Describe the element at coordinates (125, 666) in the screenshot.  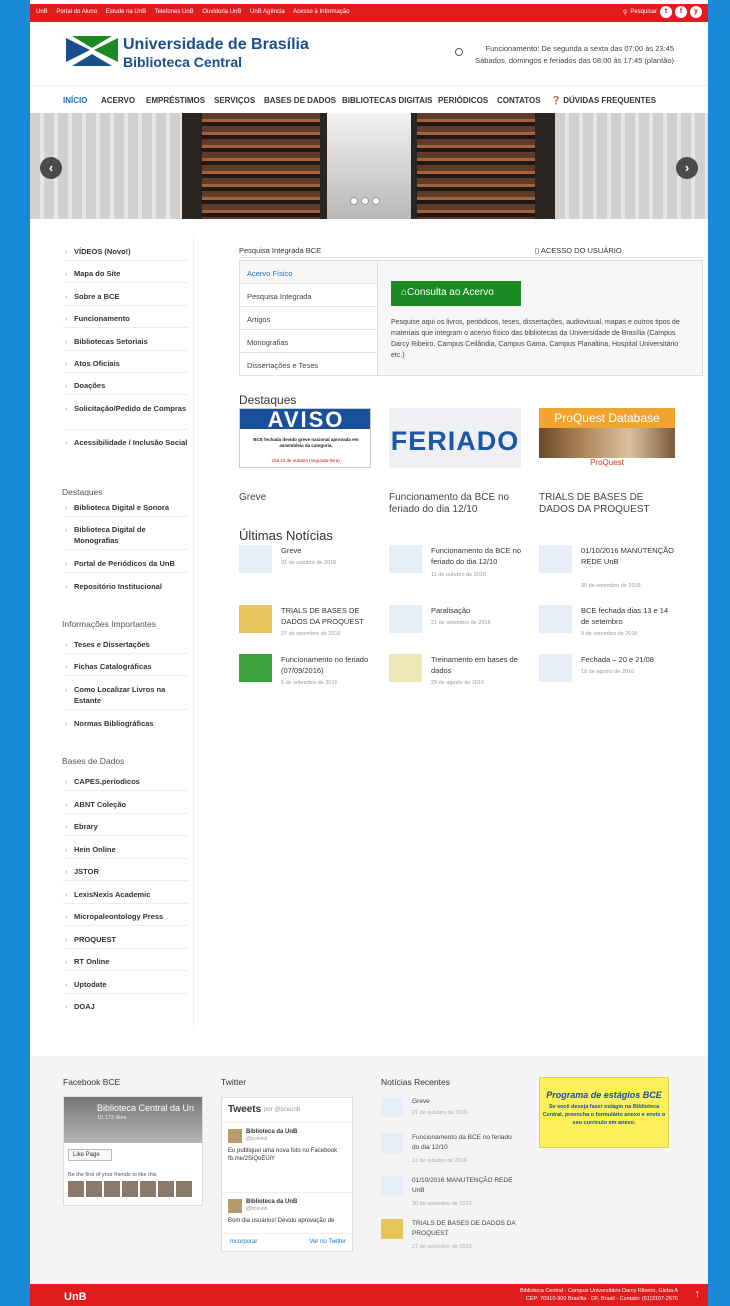
I see `sidebar-item-fichas: Fichas Catalográficas` at that location.